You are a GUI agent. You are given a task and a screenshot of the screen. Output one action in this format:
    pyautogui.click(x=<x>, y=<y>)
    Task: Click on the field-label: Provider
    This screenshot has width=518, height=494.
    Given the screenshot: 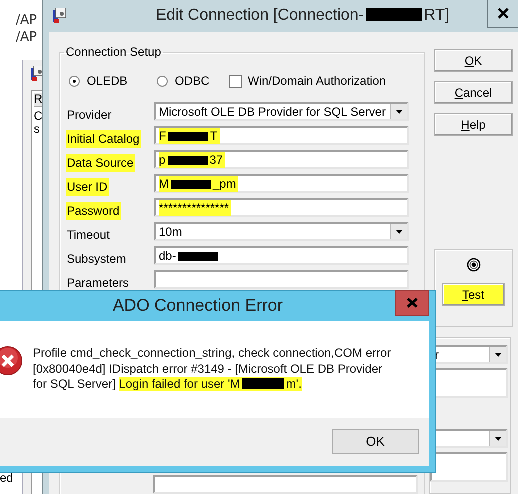 What is the action you would take?
    pyautogui.click(x=89, y=115)
    